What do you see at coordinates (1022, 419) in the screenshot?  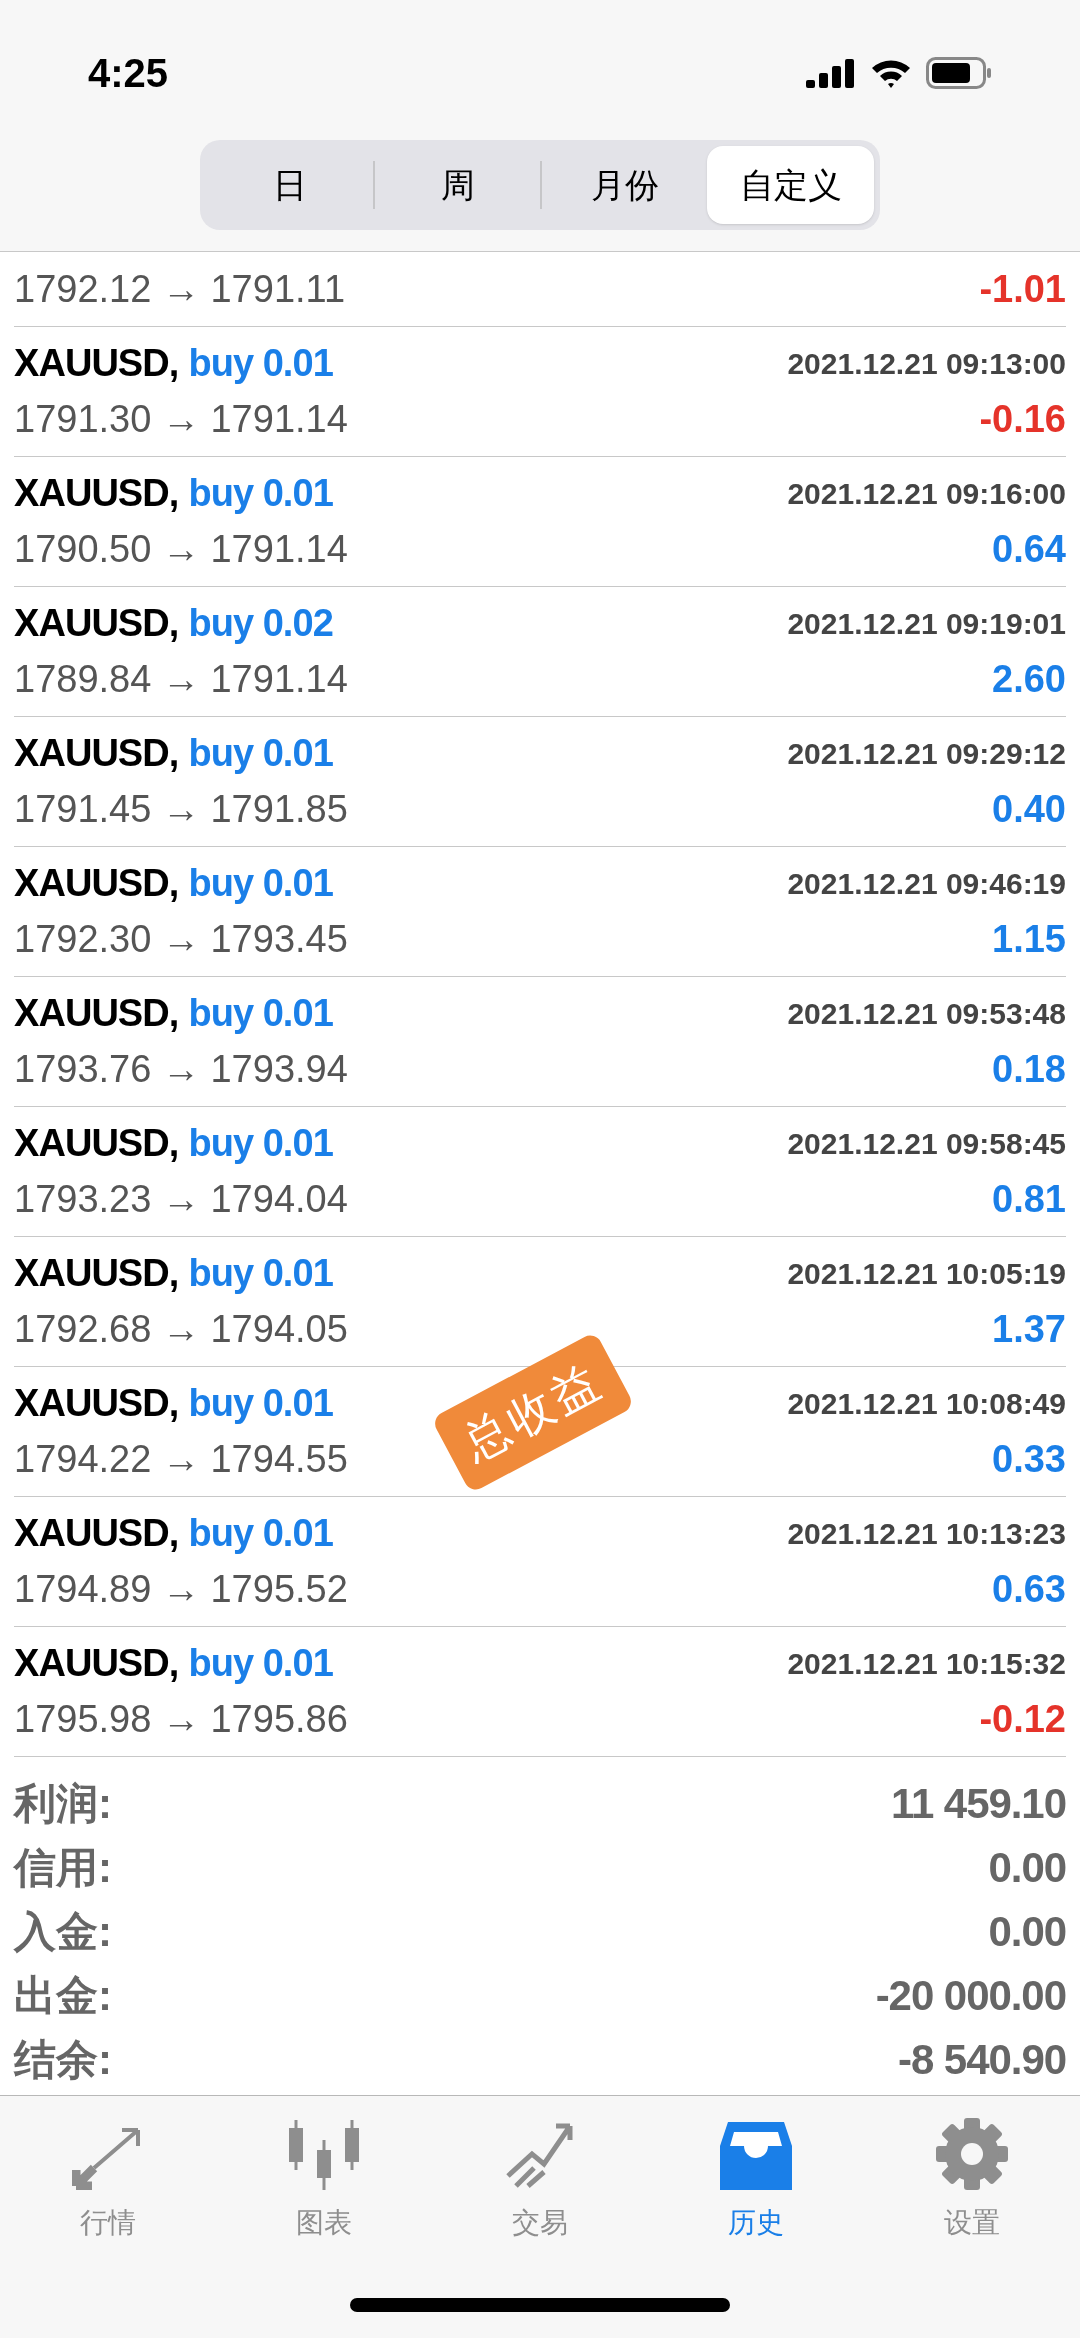 I see `deal-profit: -0.16` at bounding box center [1022, 419].